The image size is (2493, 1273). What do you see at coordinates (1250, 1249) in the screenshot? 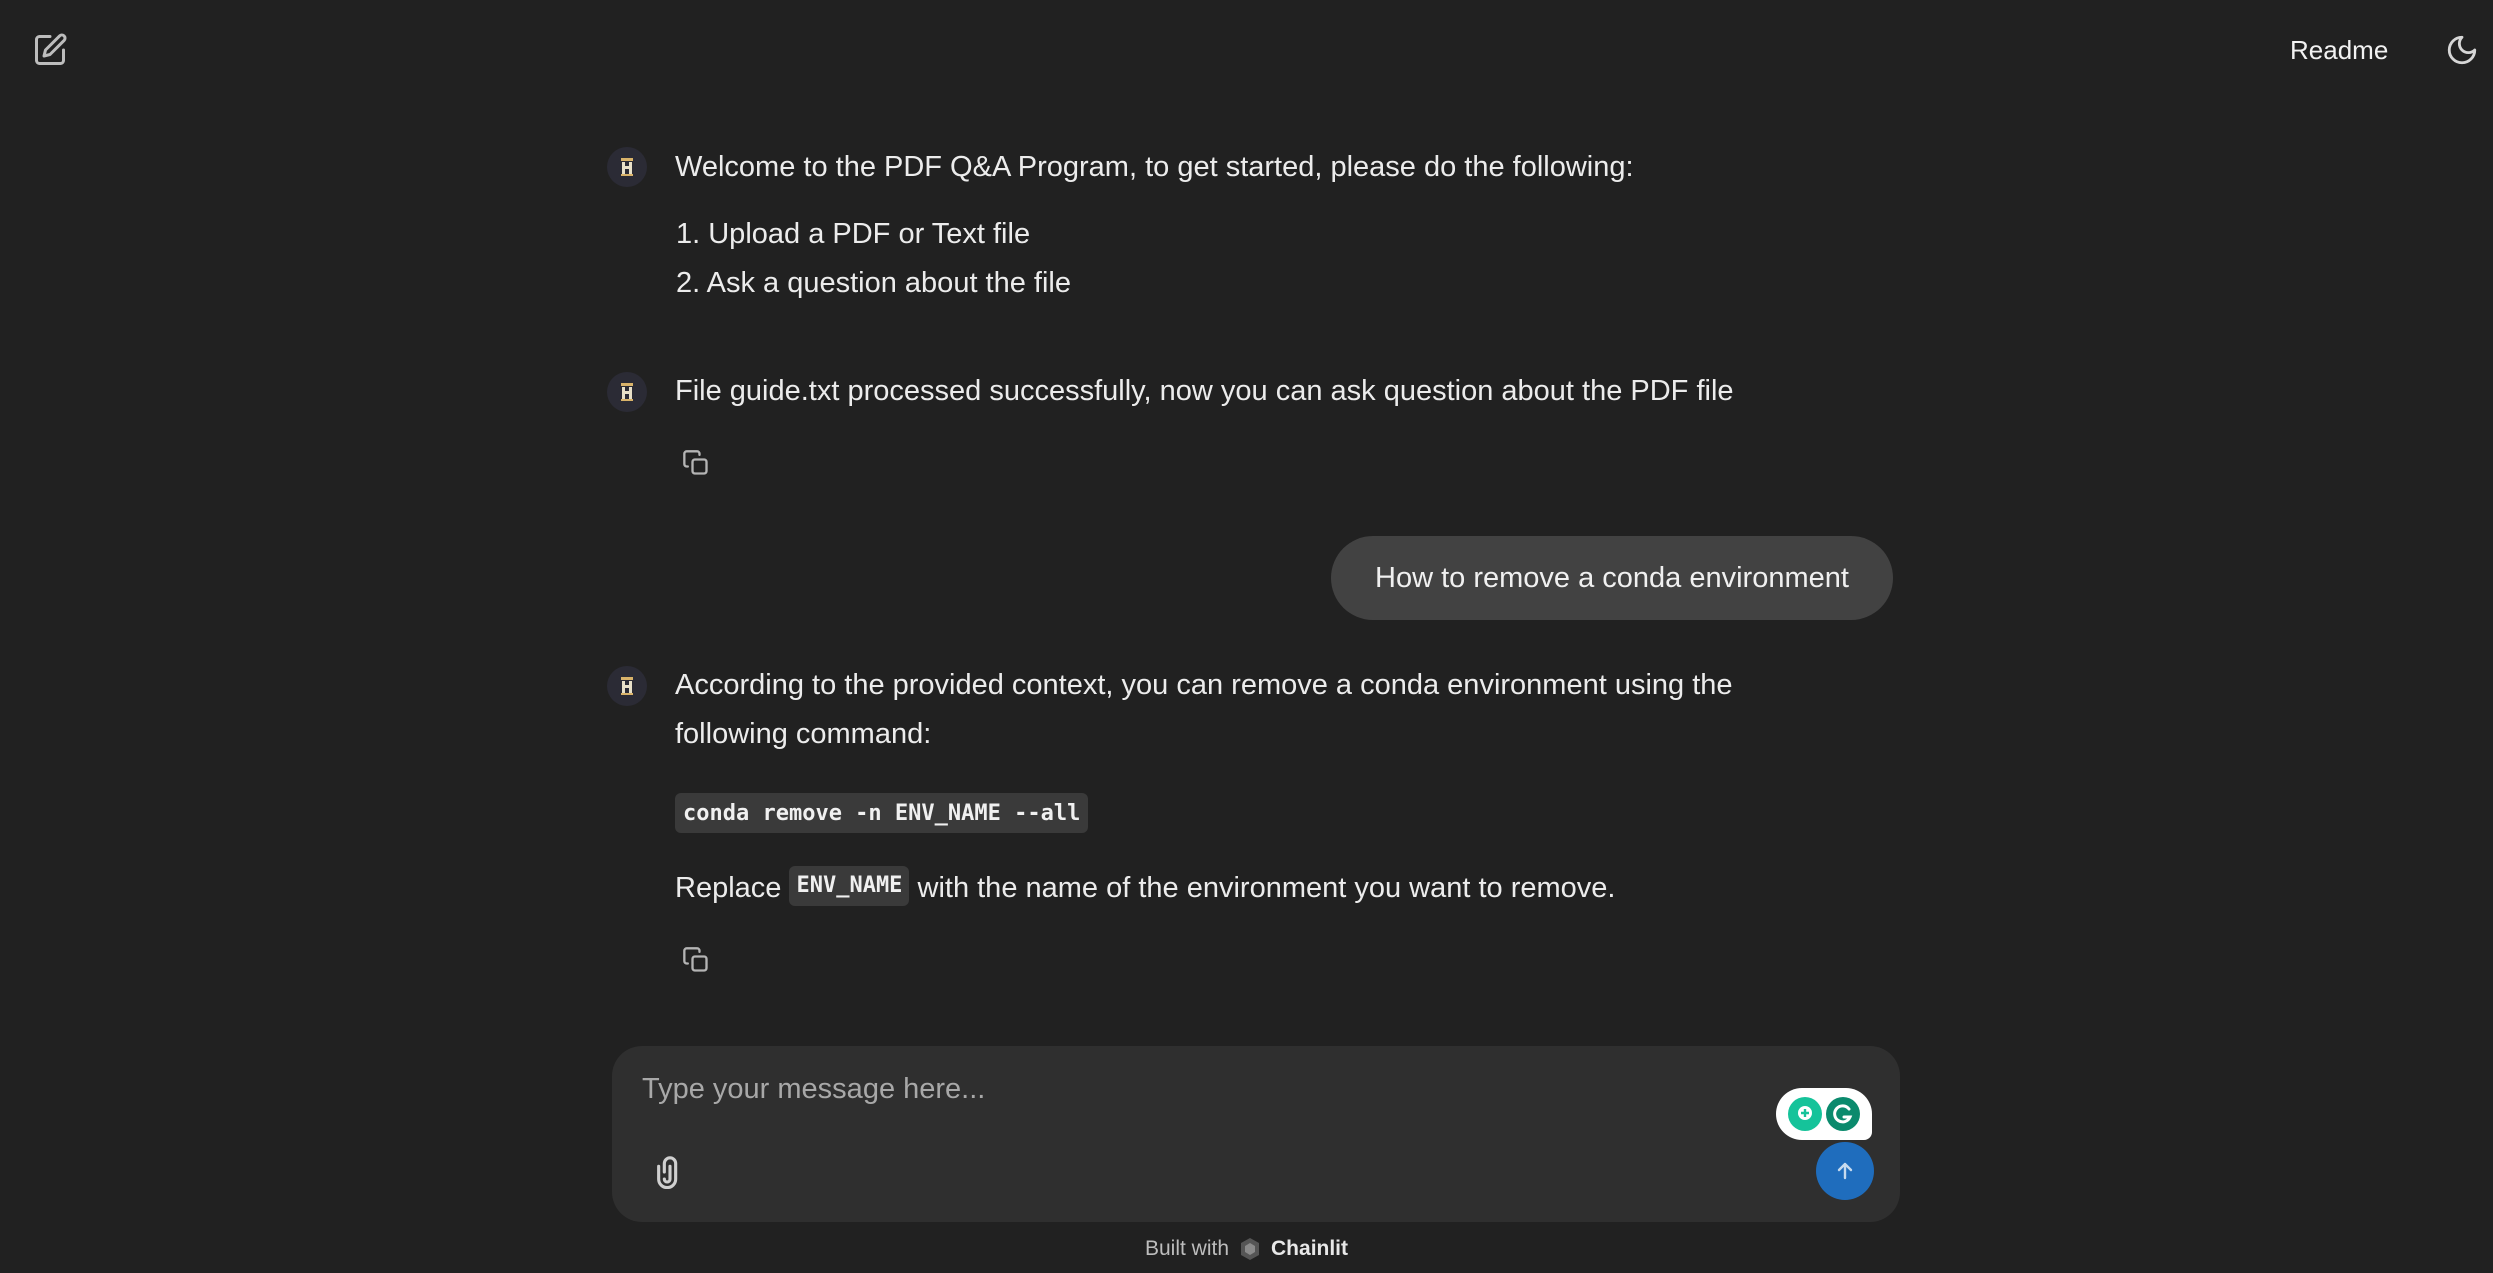
I see `chainlit-logo-icon` at bounding box center [1250, 1249].